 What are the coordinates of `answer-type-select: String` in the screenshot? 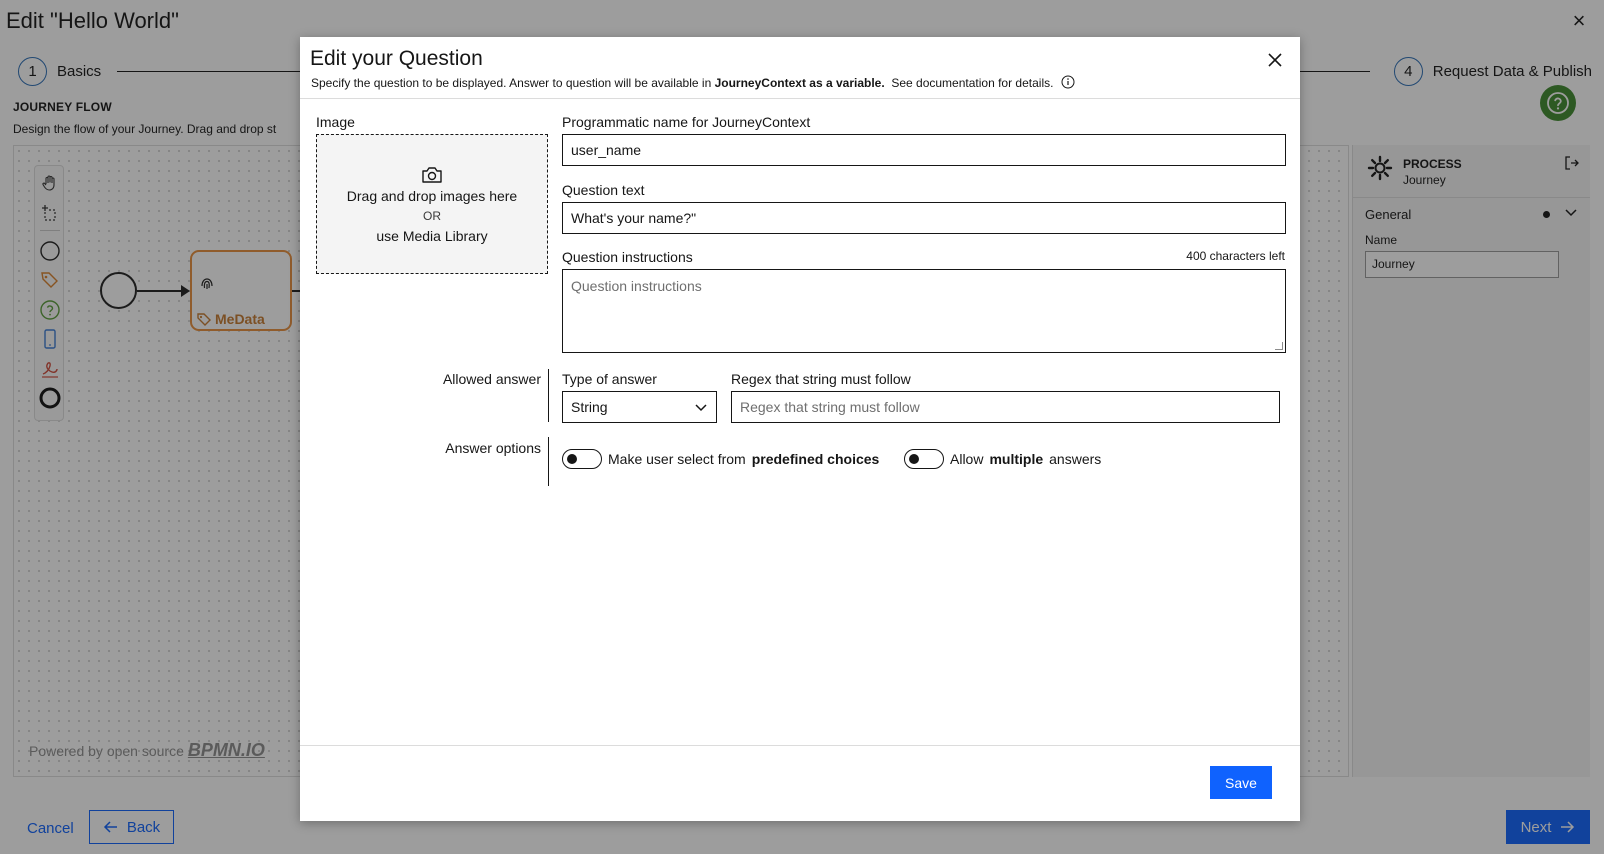 It's located at (639, 407).